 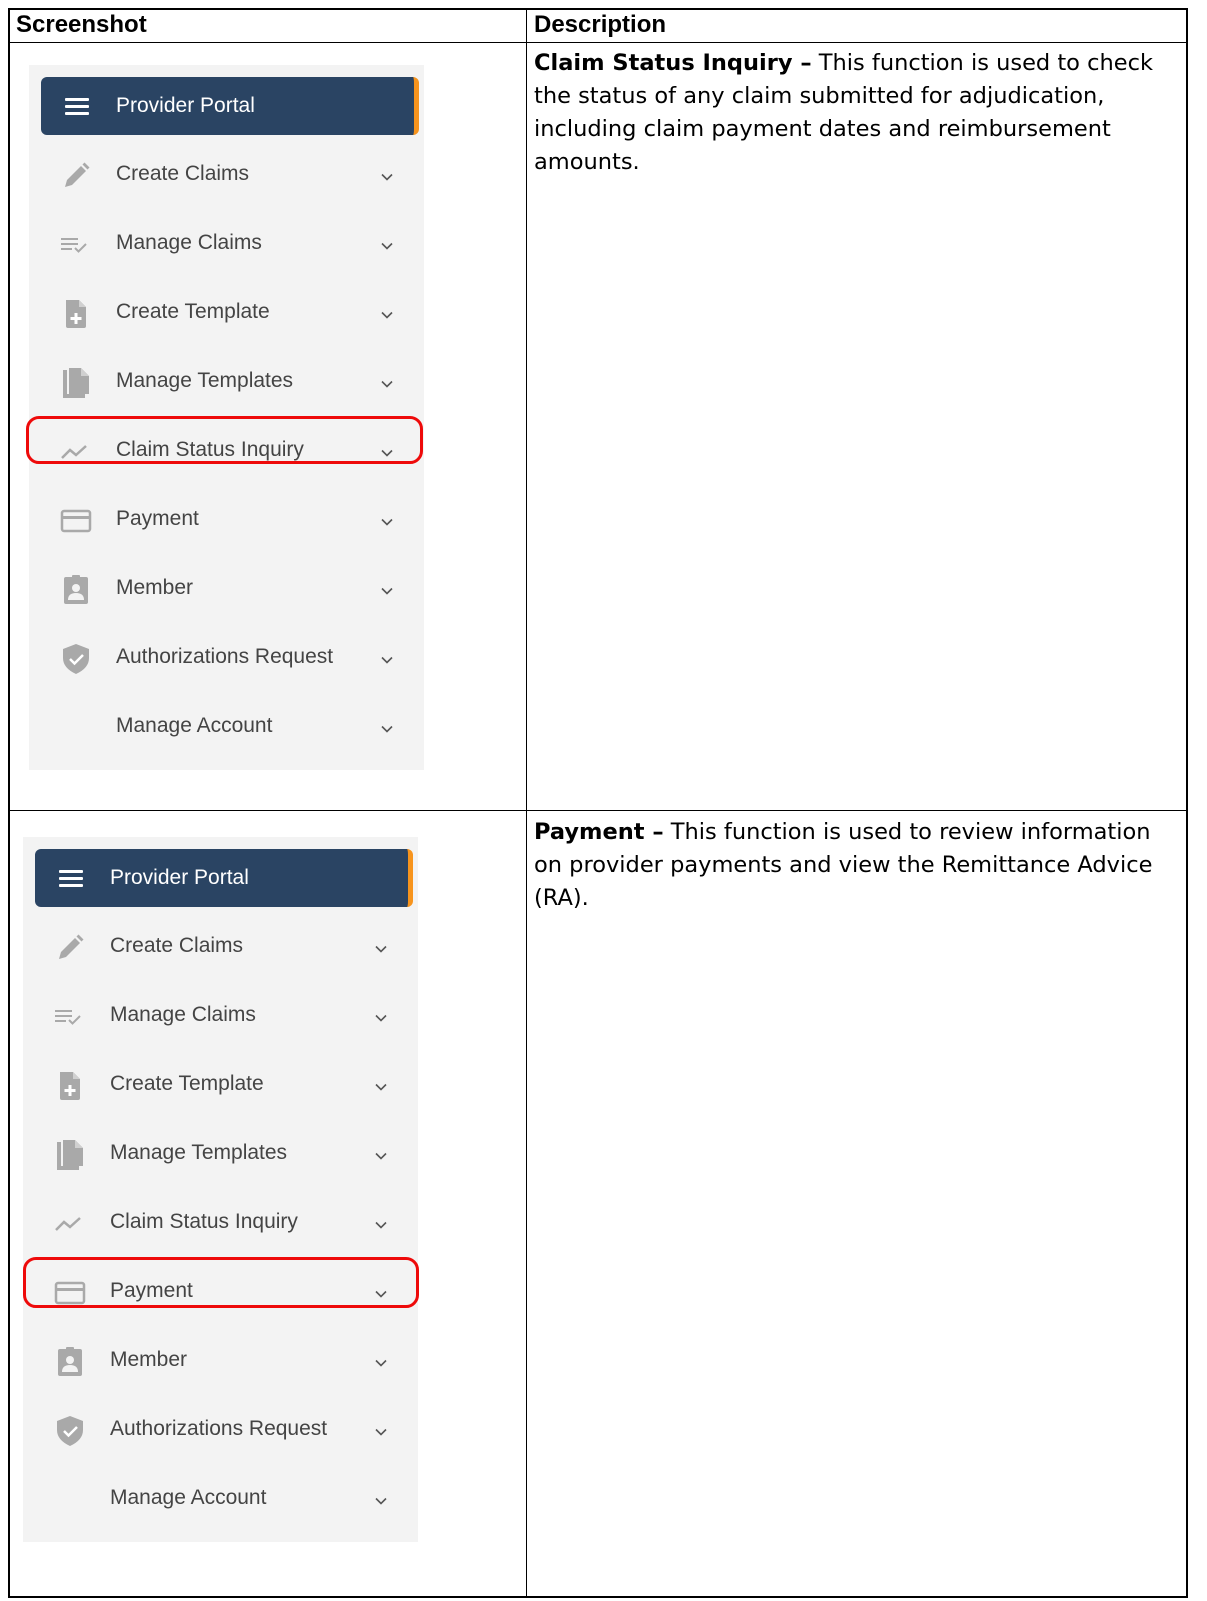 What do you see at coordinates (673, 63) in the screenshot?
I see `description-title: Claim Status Inquiry –` at bounding box center [673, 63].